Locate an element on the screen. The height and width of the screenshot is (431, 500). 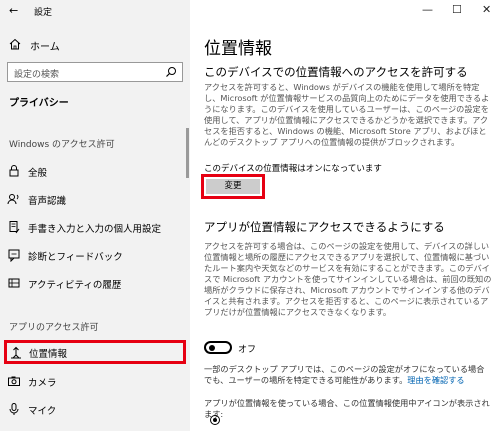
nav-item-activity-history: アクティビティの履歴 is located at coordinates (93, 283).